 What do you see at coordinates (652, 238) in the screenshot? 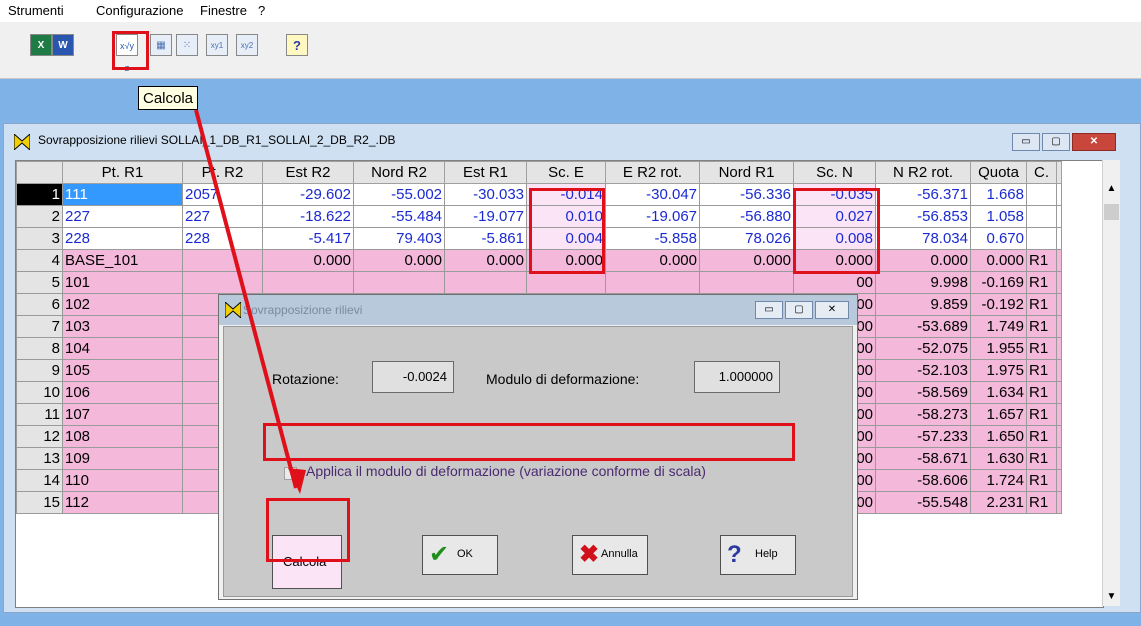
I see `table-cell: -5.858` at bounding box center [652, 238].